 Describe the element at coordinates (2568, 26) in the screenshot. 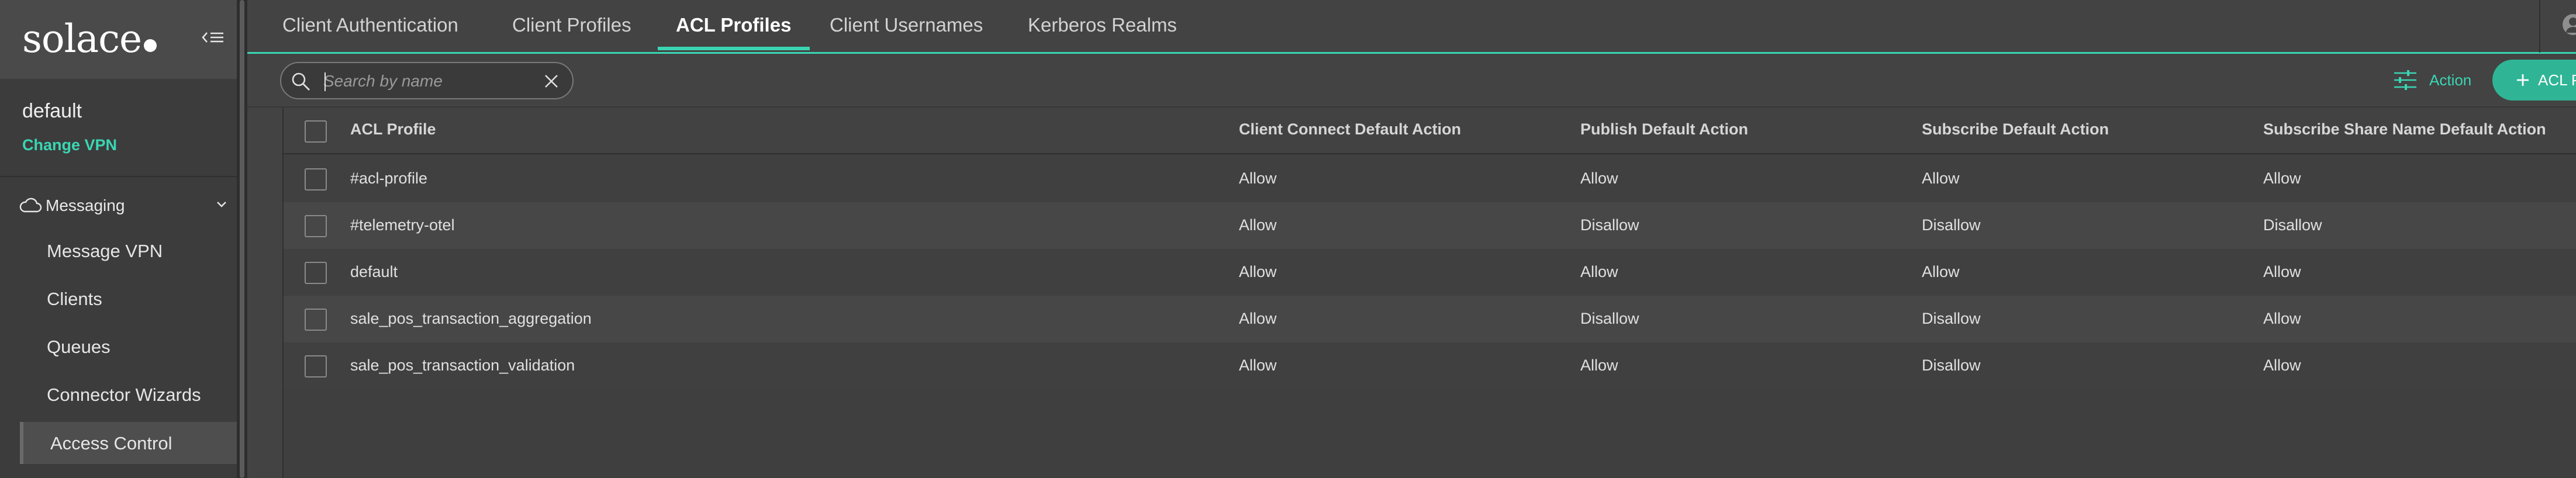

I see `user-icon` at that location.